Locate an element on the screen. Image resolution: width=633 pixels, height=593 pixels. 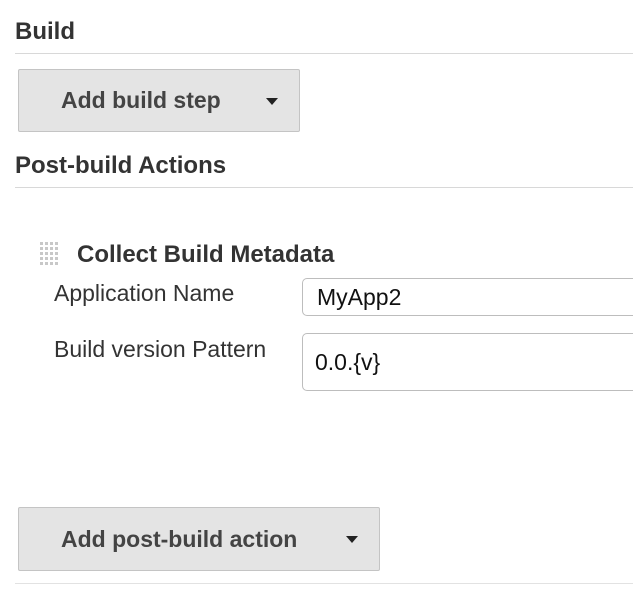
add-post-build-action-label: Add post-build action is located at coordinates (179, 538).